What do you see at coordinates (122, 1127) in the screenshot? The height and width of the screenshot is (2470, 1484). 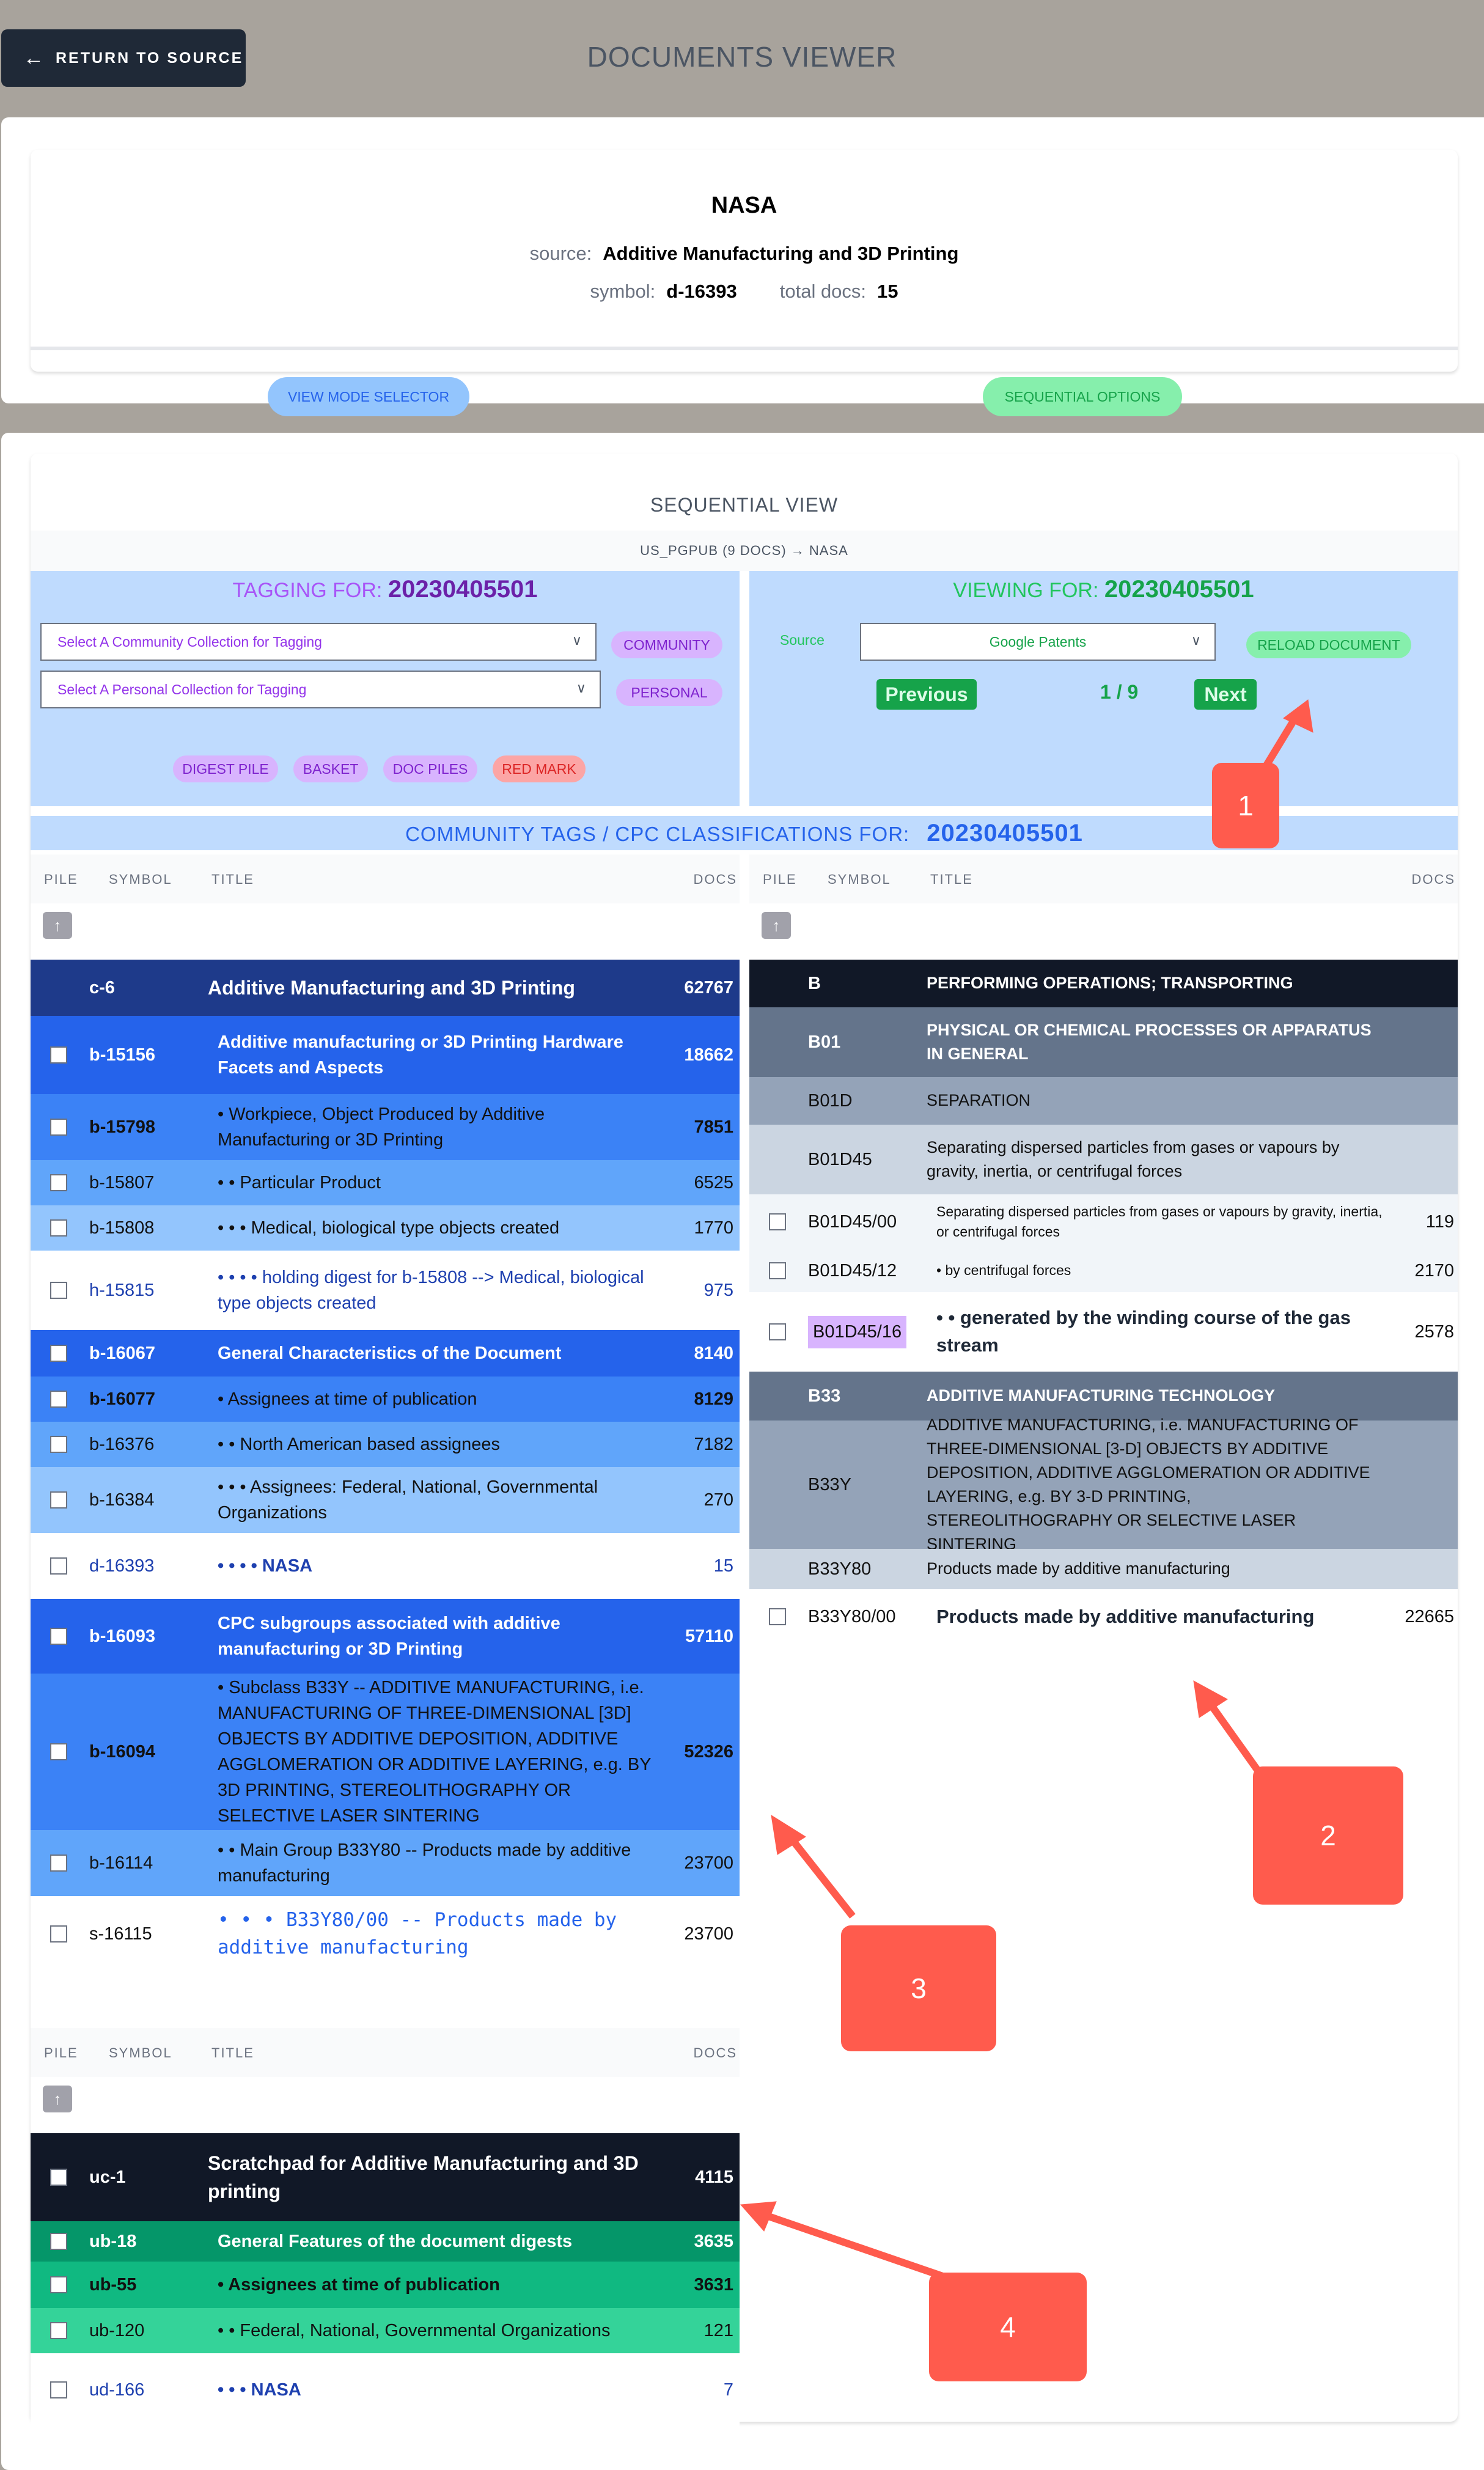 I see `row-symbol: b-15798` at bounding box center [122, 1127].